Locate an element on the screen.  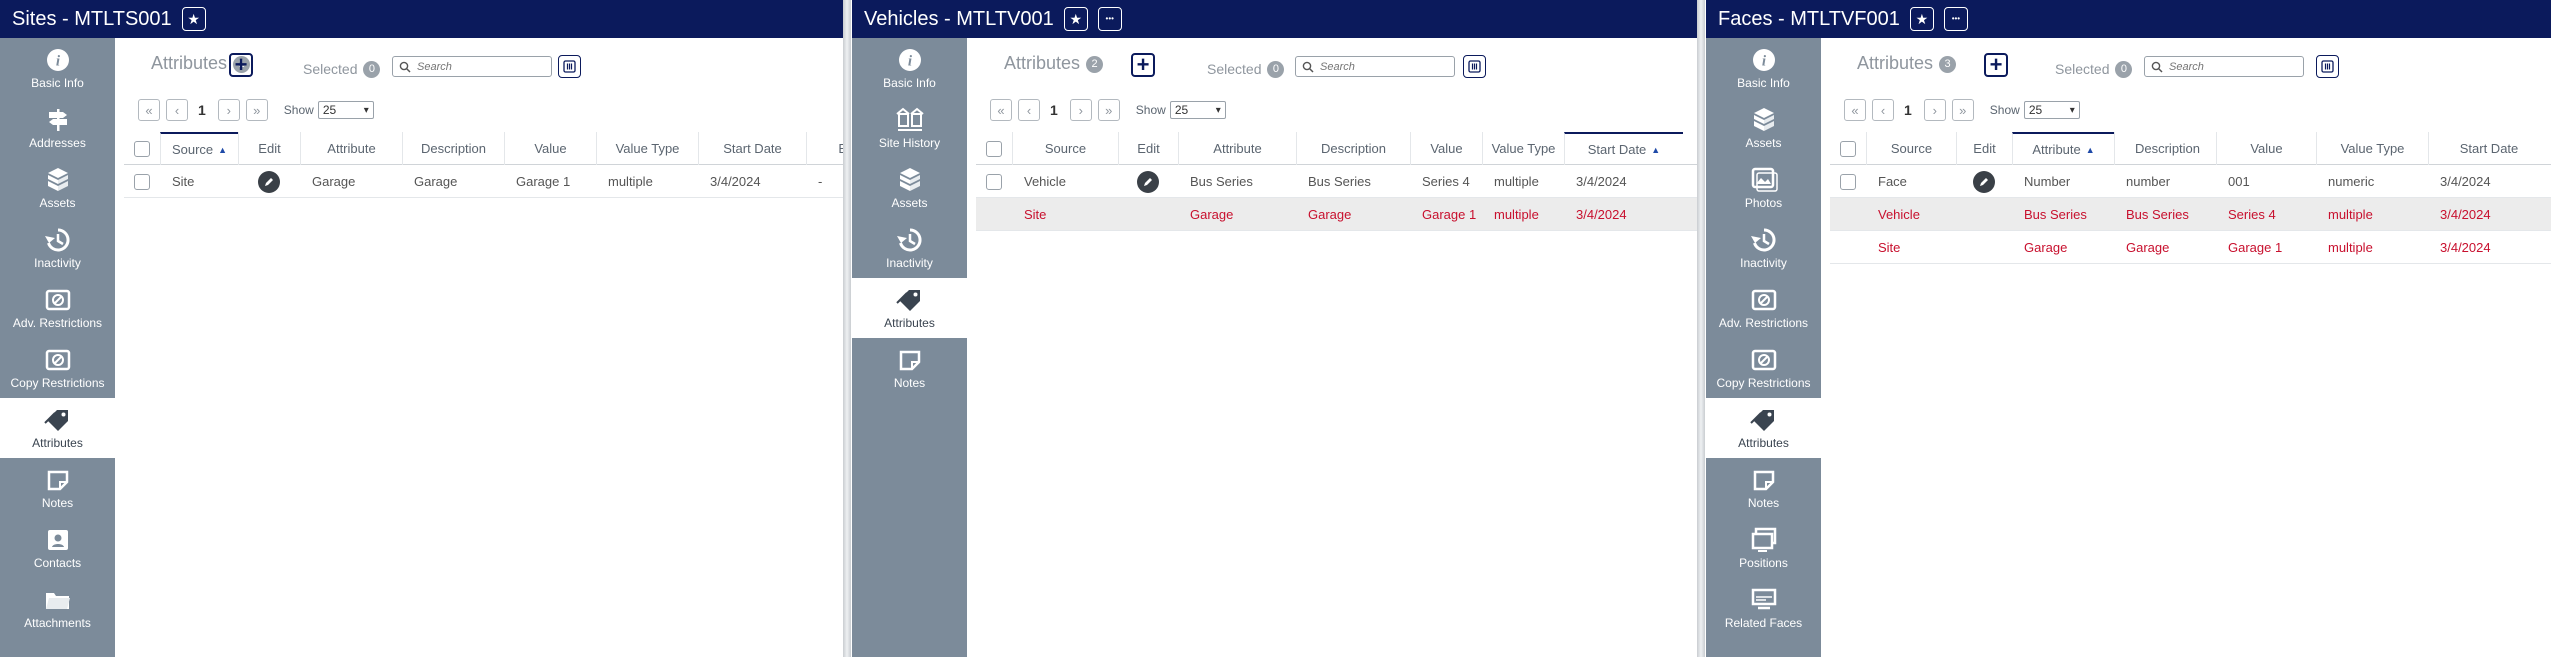
column-header: Start Date ▲ is located at coordinates (1623, 148).